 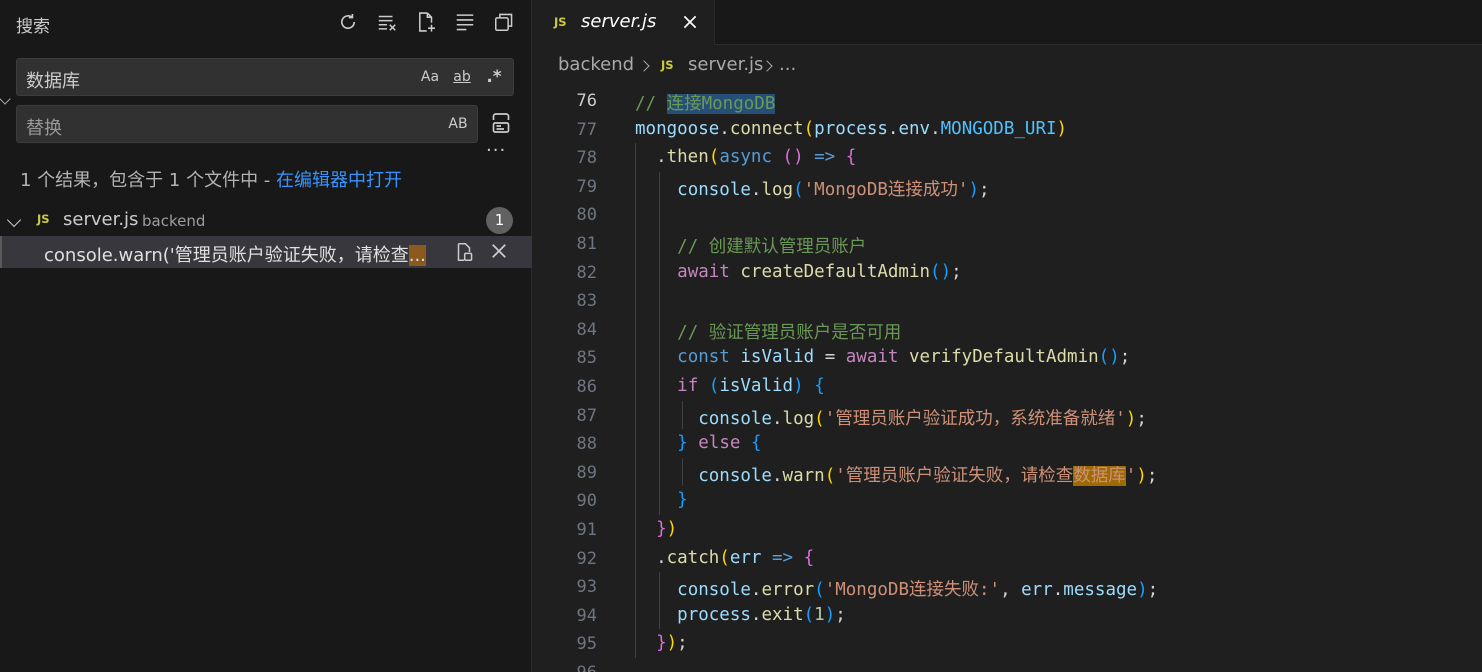 I want to click on code-token: log, so click(x=798, y=418).